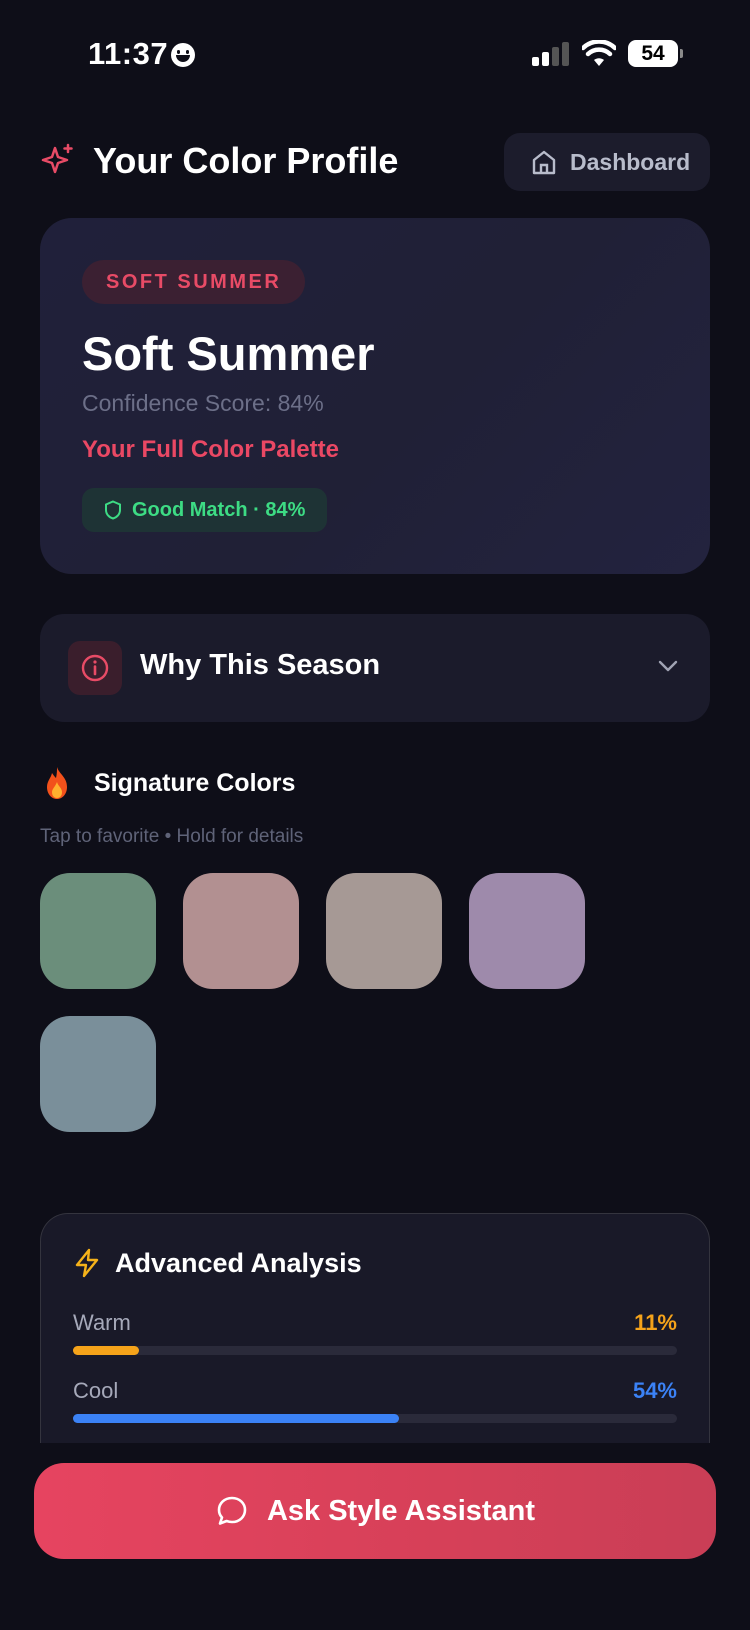 This screenshot has height=1630, width=750. What do you see at coordinates (57, 158) in the screenshot?
I see `sparkle-icon` at bounding box center [57, 158].